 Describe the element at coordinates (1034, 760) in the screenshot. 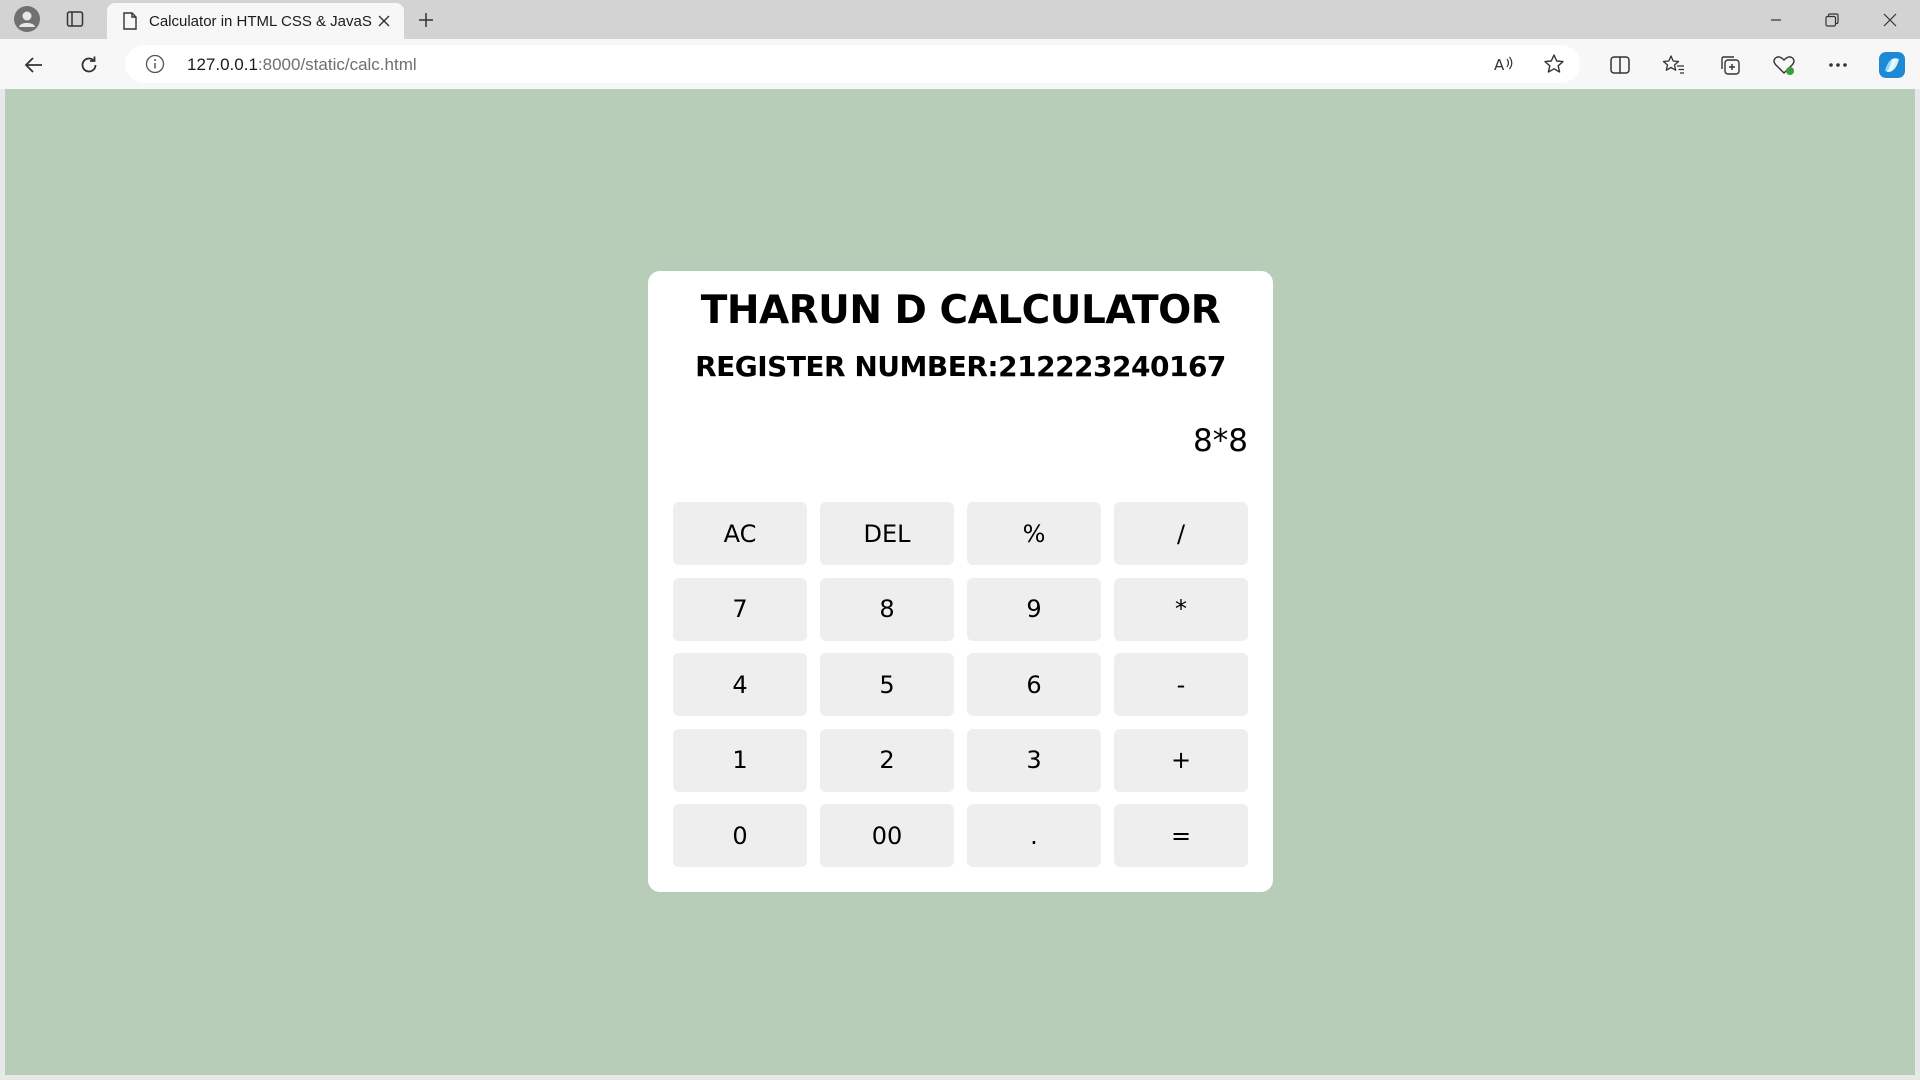

I see `three-button: 3` at that location.